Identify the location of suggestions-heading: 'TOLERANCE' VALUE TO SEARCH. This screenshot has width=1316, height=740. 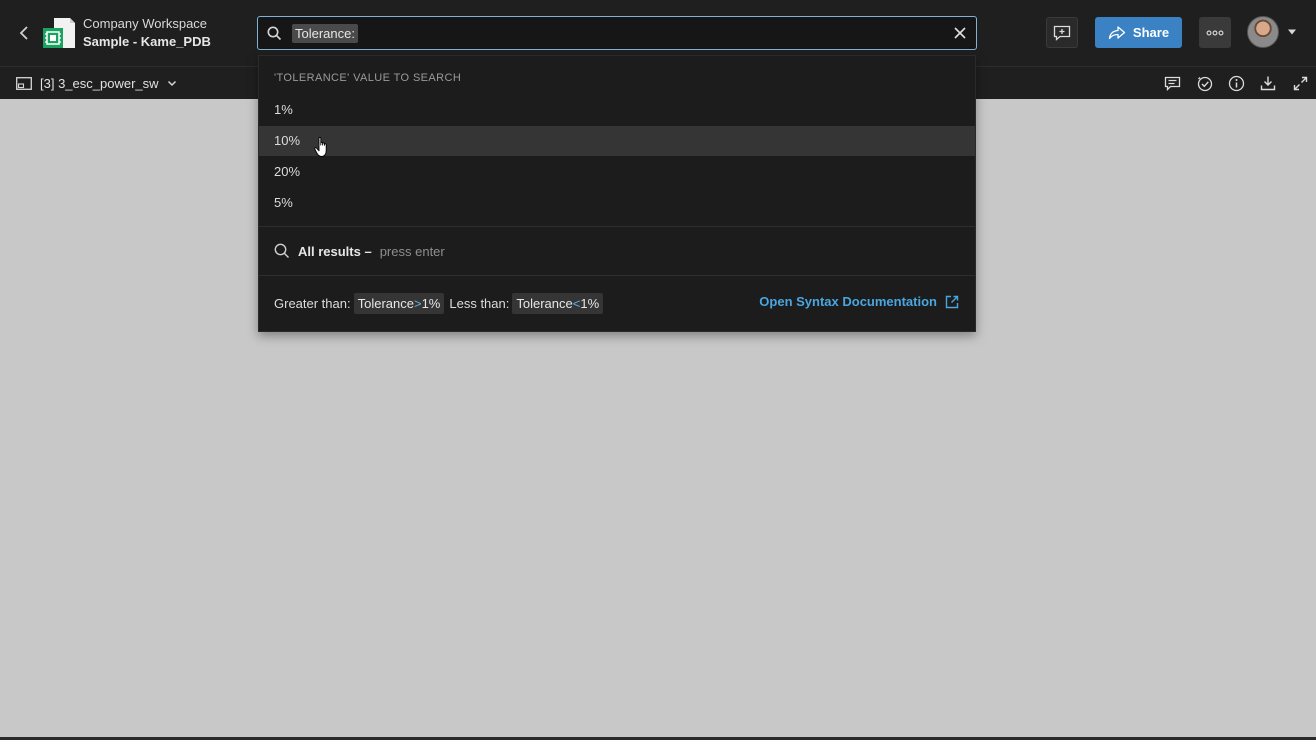
(368, 78).